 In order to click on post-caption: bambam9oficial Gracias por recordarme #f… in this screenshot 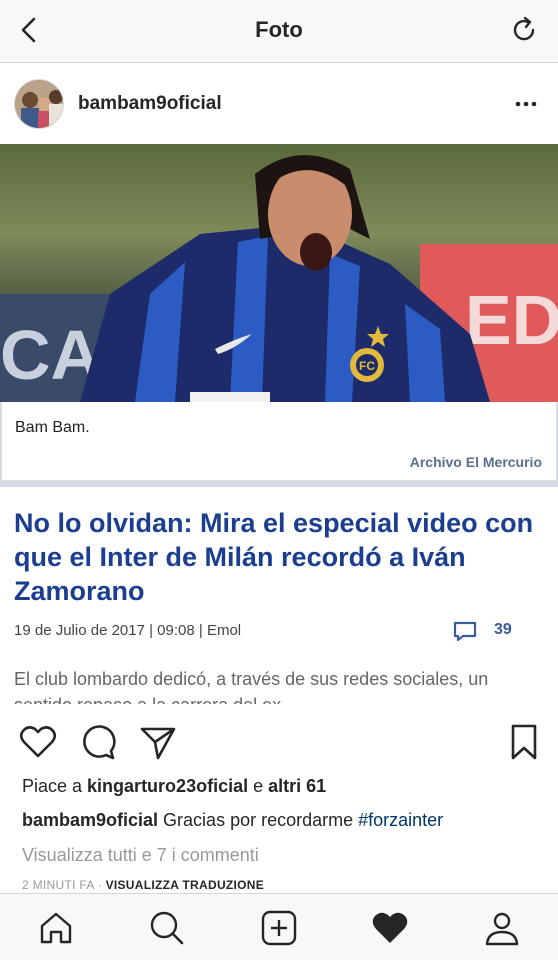, I will do `click(232, 820)`.